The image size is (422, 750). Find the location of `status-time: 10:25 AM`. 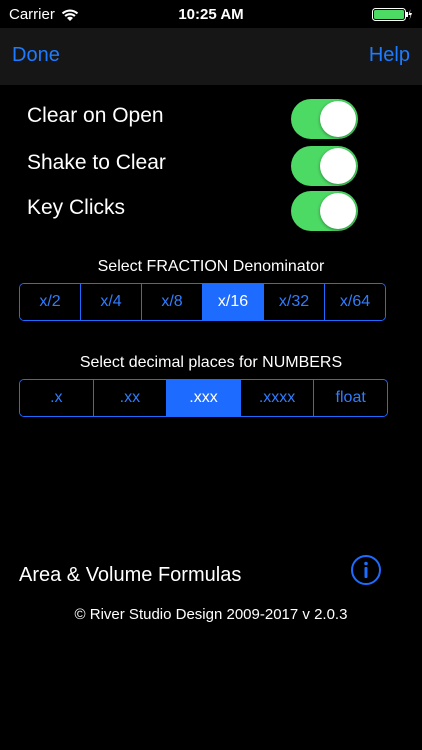

status-time: 10:25 AM is located at coordinates (211, 14).